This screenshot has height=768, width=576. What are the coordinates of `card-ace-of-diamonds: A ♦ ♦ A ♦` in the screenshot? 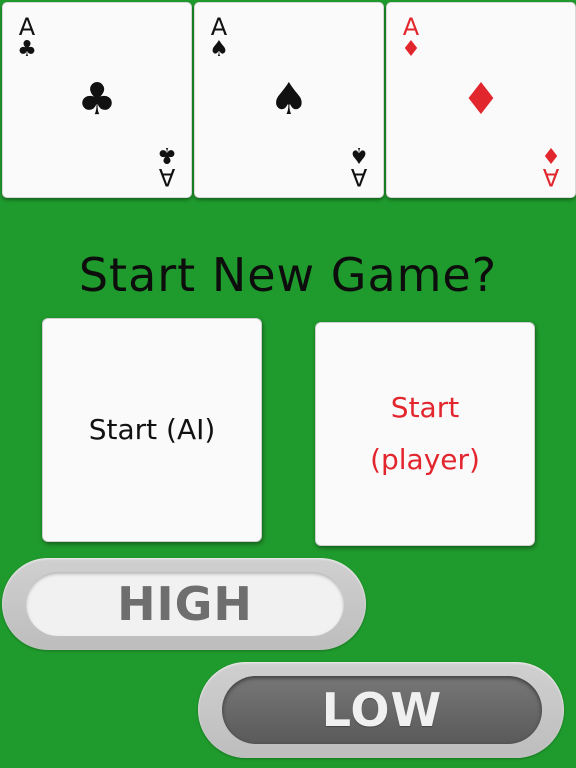 It's located at (481, 100).